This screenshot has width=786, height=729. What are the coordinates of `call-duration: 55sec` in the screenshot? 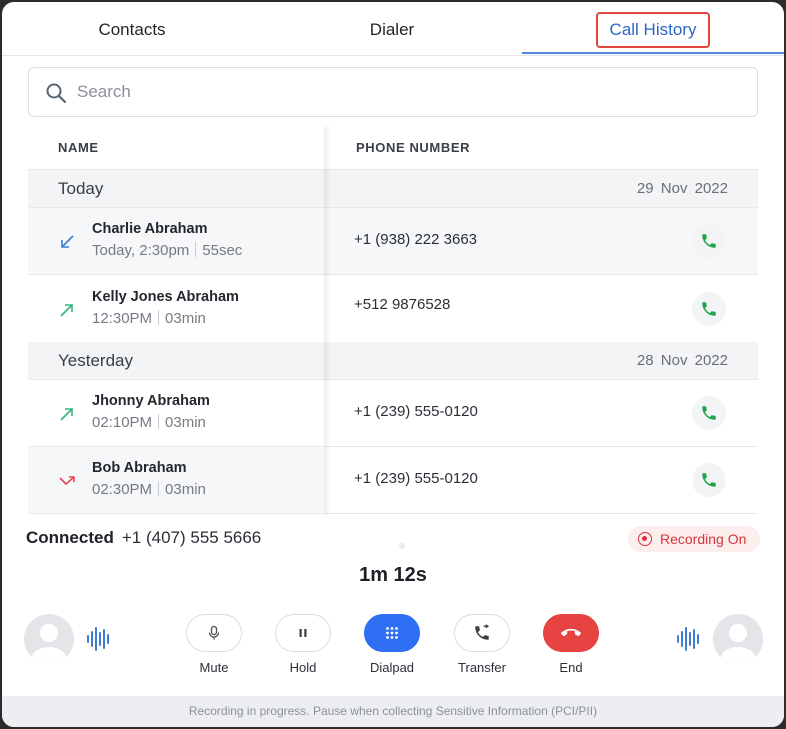 It's located at (222, 250).